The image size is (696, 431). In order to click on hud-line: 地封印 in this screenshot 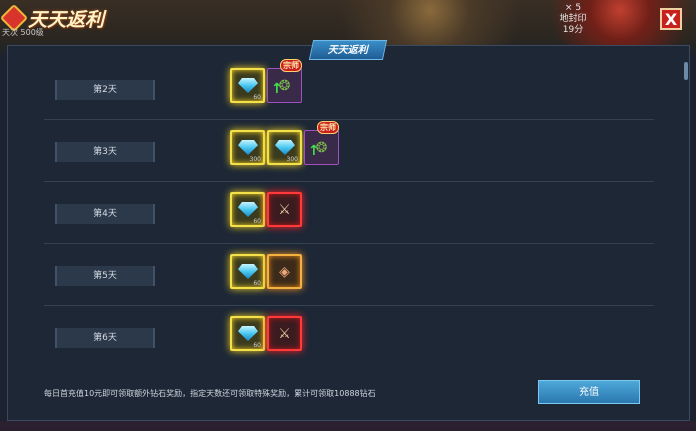, I will do `click(573, 19)`.